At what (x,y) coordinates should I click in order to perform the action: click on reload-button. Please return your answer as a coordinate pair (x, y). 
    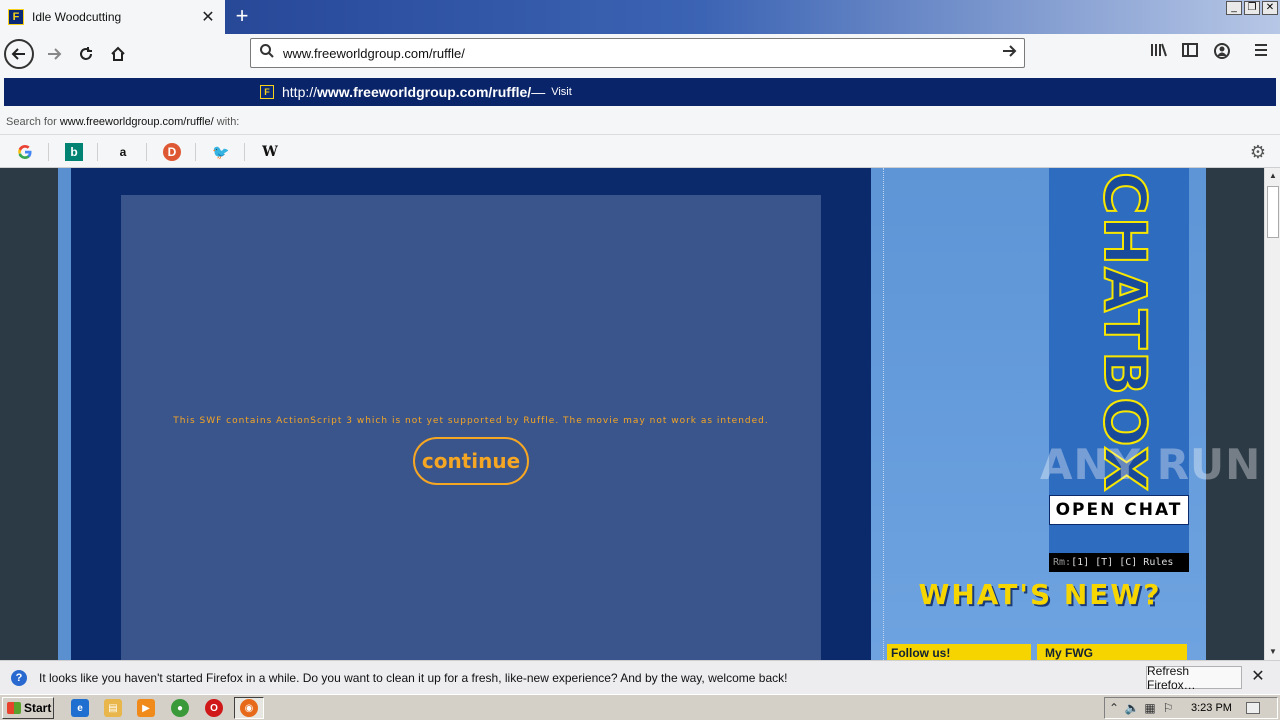
    Looking at the image, I should click on (86, 54).